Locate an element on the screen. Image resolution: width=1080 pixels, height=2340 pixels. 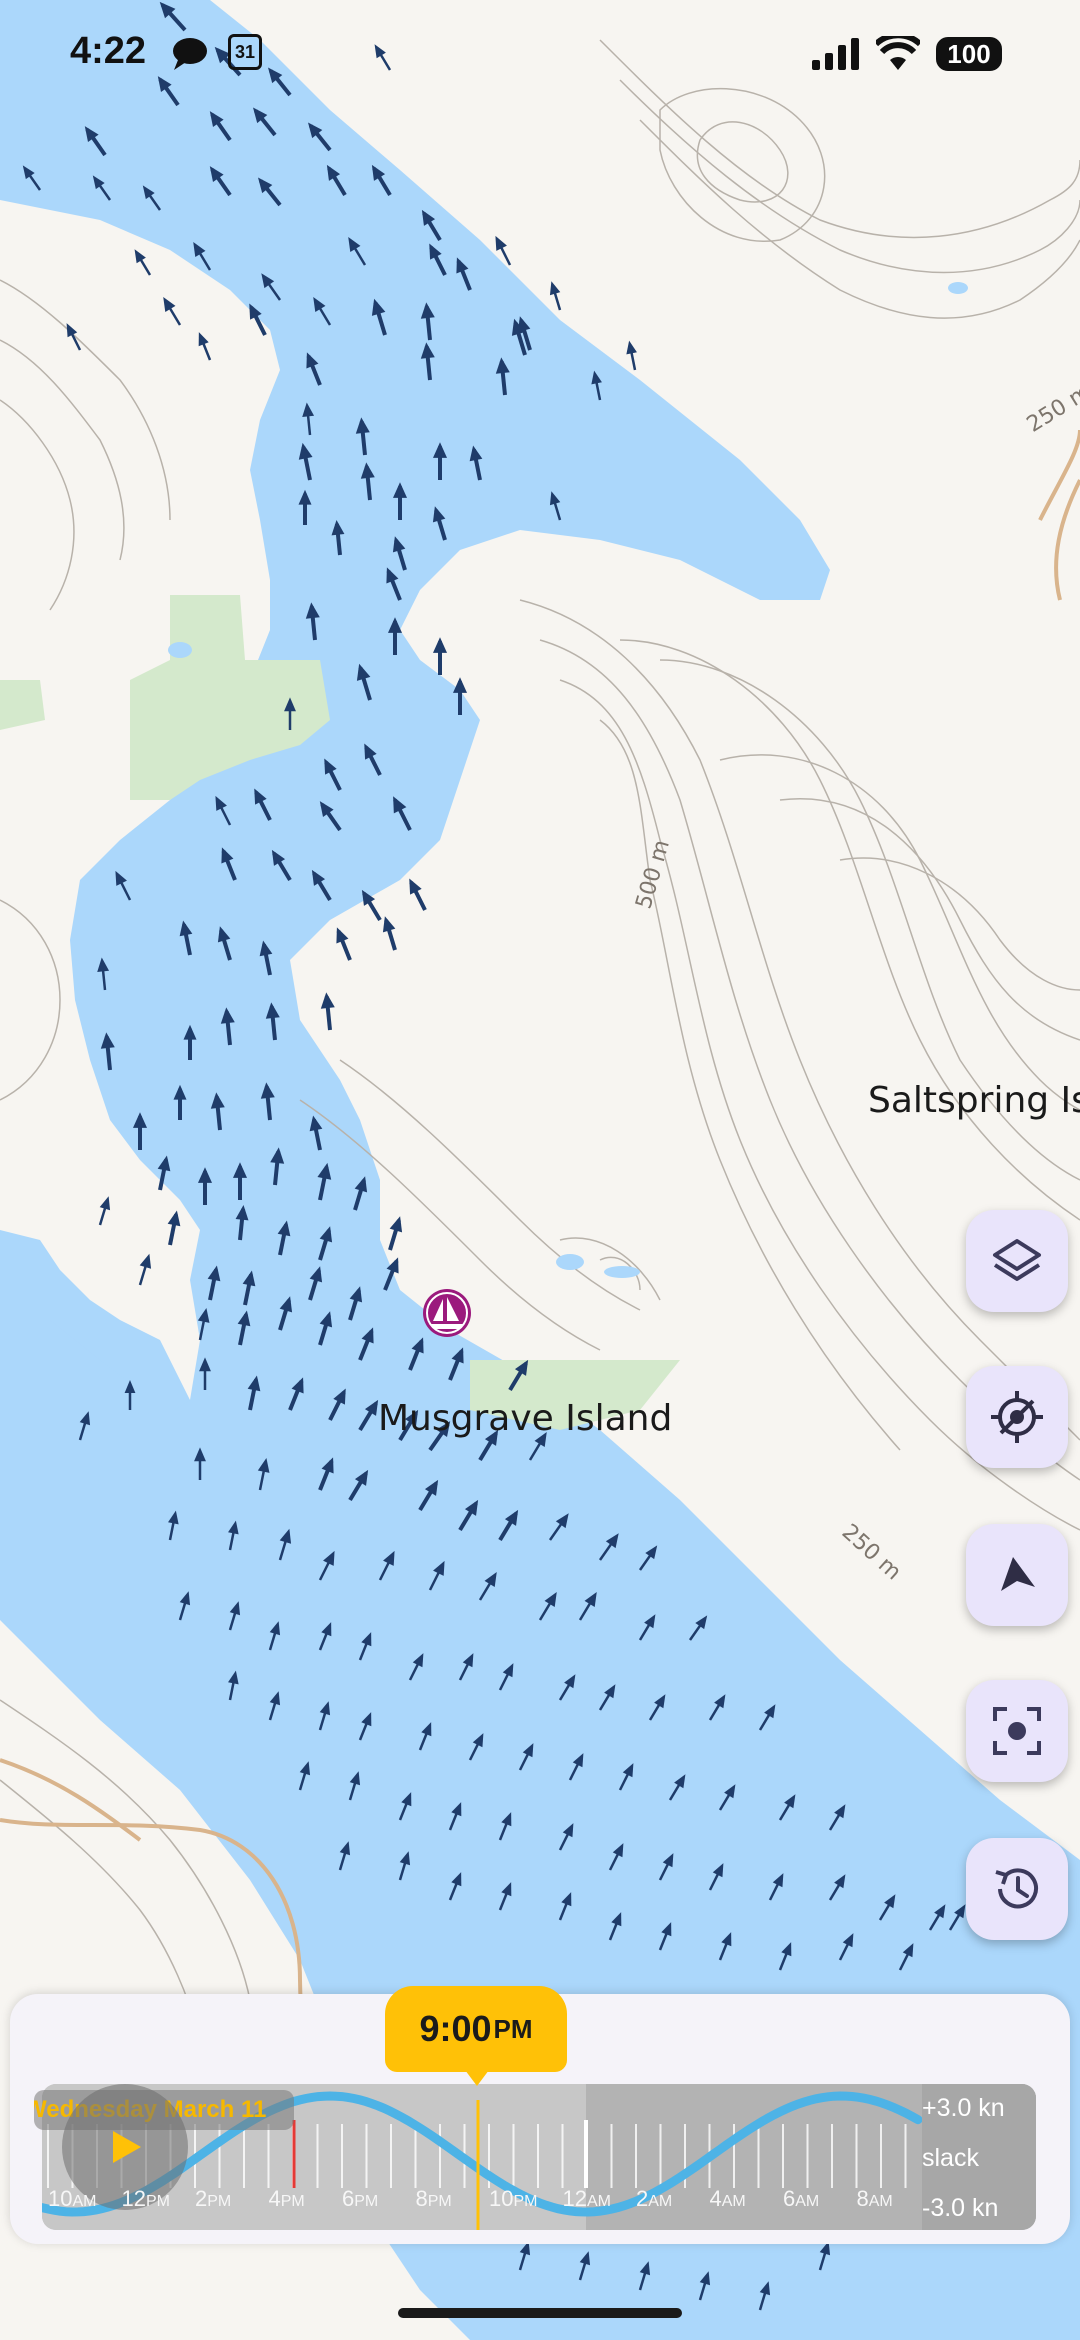
time-tick-label: 2AM is located at coordinates (654, 2198).